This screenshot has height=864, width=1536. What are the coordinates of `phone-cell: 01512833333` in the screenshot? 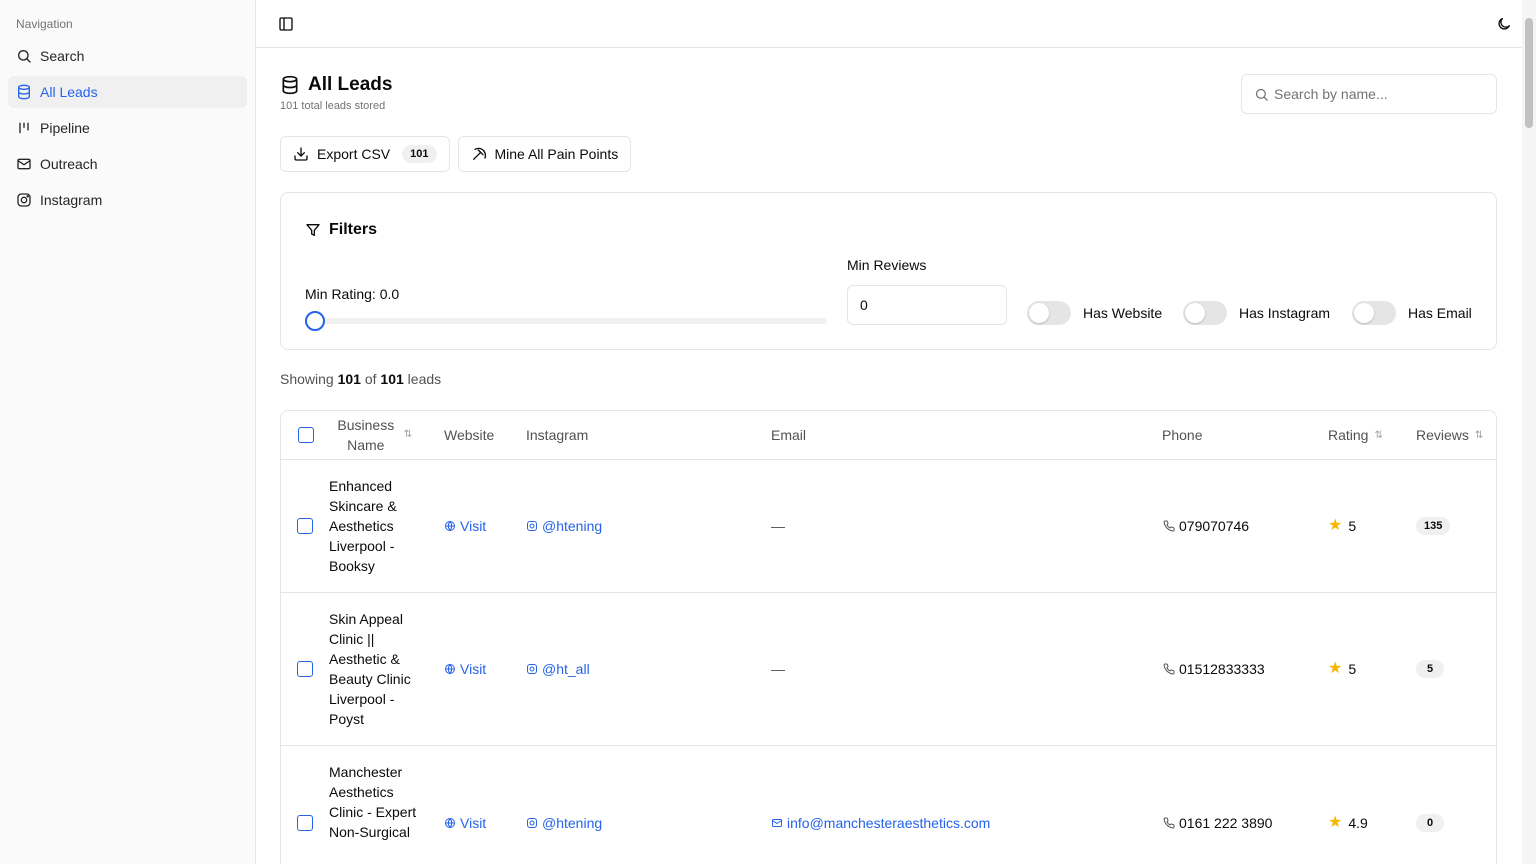 It's located at (1214, 669).